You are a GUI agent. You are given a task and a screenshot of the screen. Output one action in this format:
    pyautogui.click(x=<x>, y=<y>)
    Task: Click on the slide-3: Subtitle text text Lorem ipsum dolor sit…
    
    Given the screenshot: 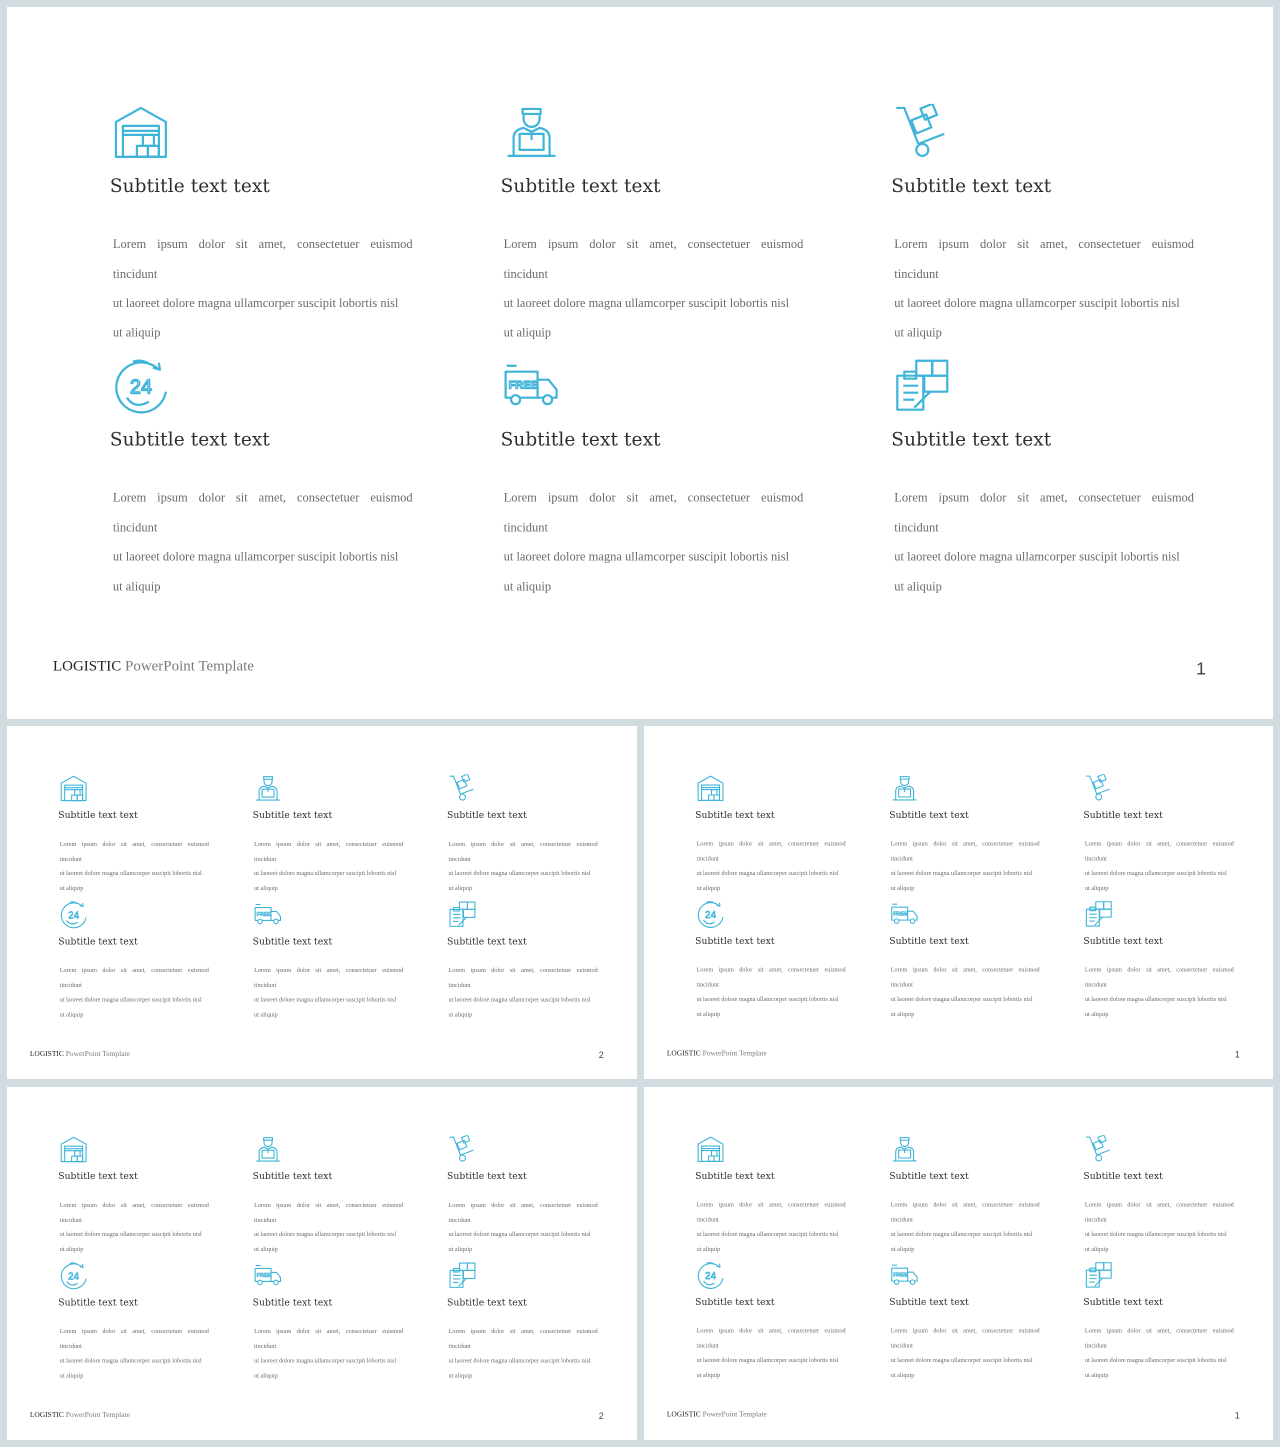 What is the action you would take?
    pyautogui.click(x=958, y=902)
    